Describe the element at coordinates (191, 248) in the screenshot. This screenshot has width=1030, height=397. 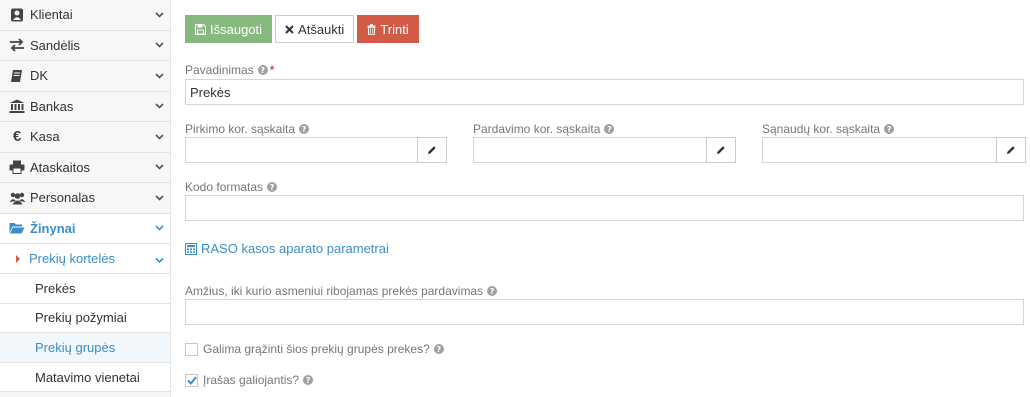
I see `calculator-icon` at that location.